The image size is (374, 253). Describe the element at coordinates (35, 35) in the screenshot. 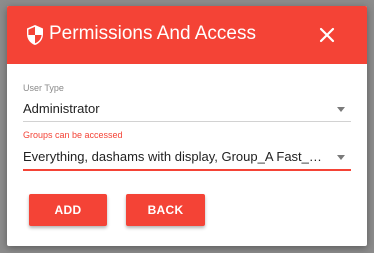

I see `shield-icon` at that location.